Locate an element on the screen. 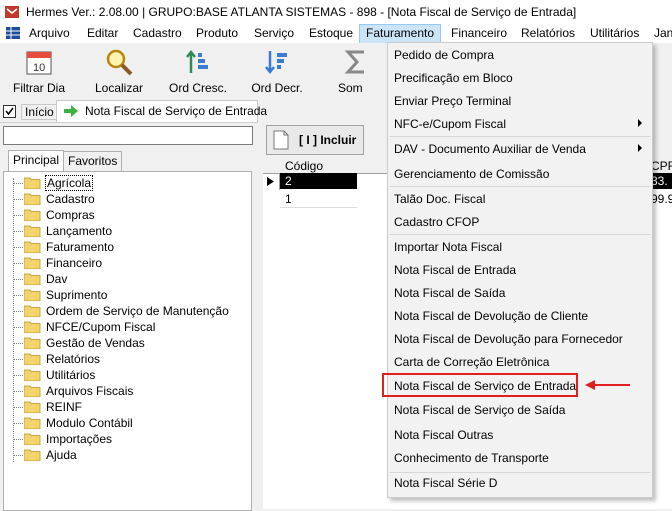  menu-item: Precificação em Bloco is located at coordinates (520, 78).